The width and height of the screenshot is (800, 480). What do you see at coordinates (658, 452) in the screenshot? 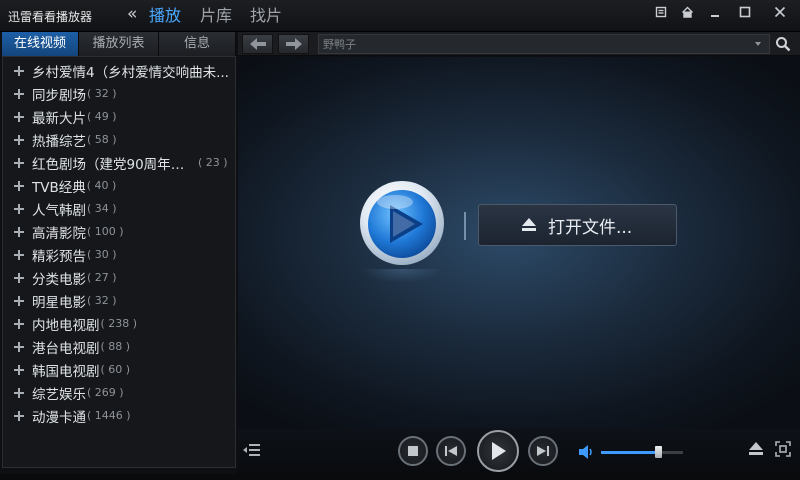
I see `volume-knob` at bounding box center [658, 452].